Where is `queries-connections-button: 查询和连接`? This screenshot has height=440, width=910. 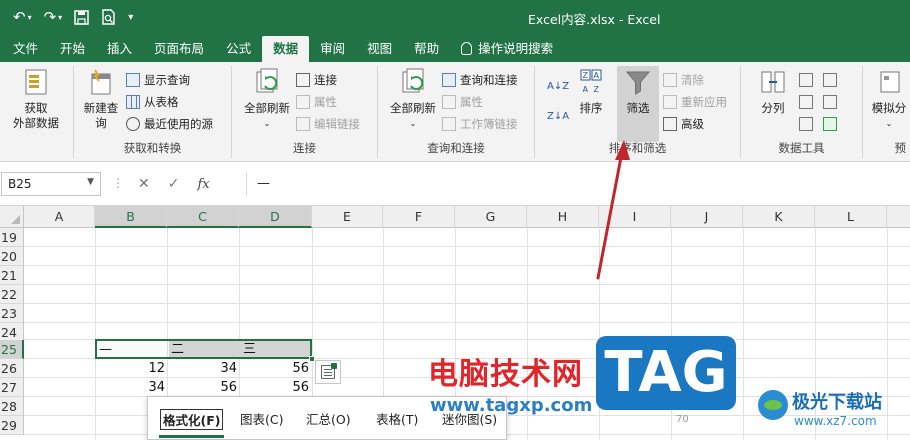
queries-connections-button: 查询和连接 is located at coordinates (480, 80).